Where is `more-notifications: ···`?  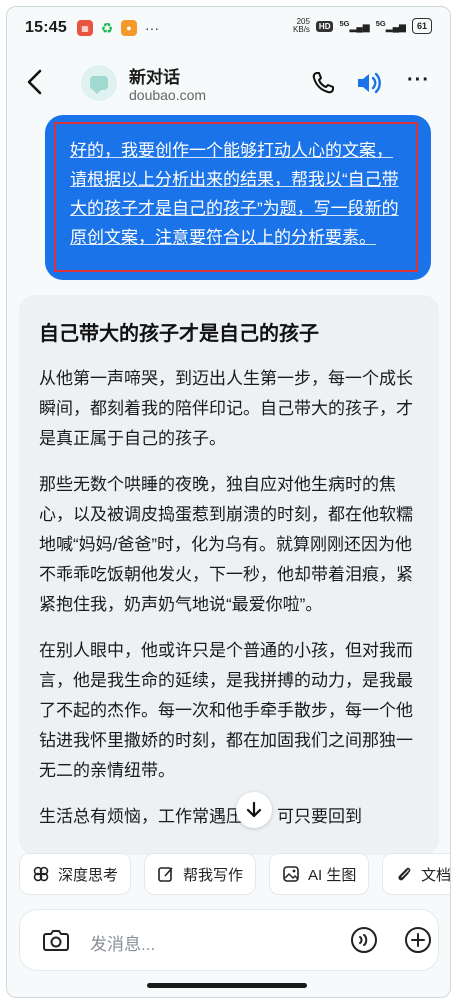
more-notifications: ··· is located at coordinates (152, 28).